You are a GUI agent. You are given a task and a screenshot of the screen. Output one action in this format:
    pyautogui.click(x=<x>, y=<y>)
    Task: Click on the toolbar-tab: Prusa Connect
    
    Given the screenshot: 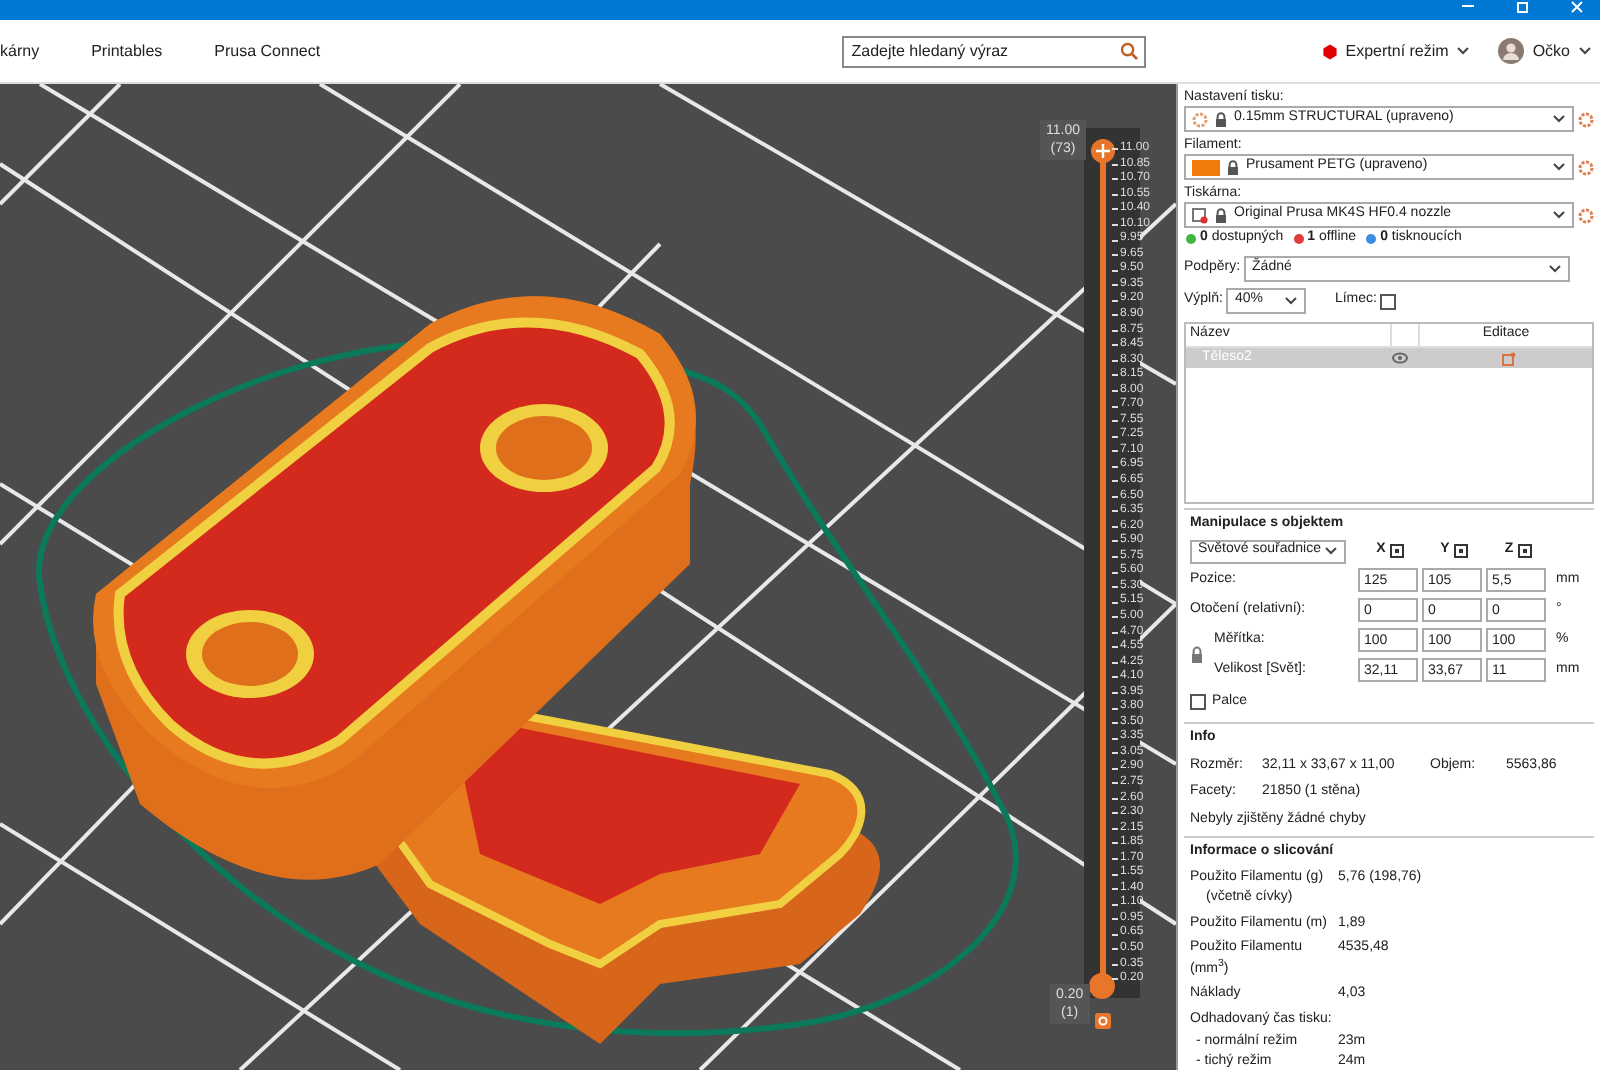 What is the action you would take?
    pyautogui.click(x=267, y=51)
    